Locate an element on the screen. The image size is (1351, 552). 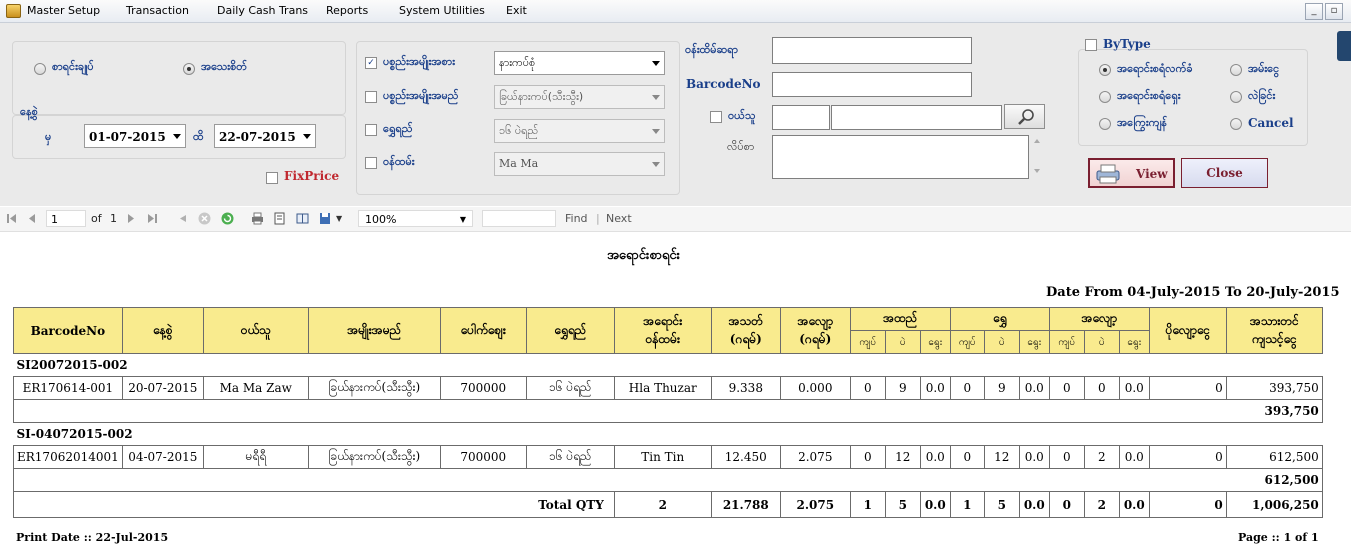
subtotal-row: 612,500 is located at coordinates (668, 480).